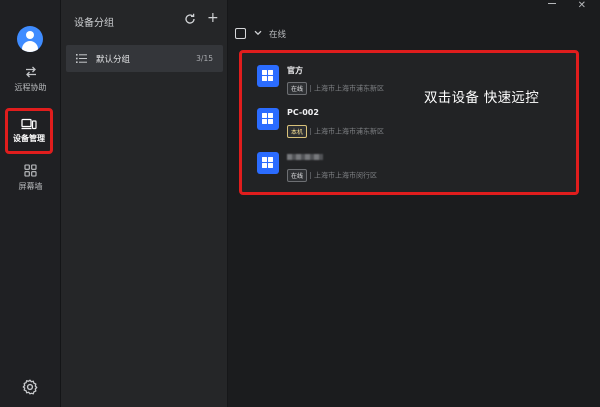 The width and height of the screenshot is (600, 407). Describe the element at coordinates (213, 18) in the screenshot. I see `add-group-button: +` at that location.